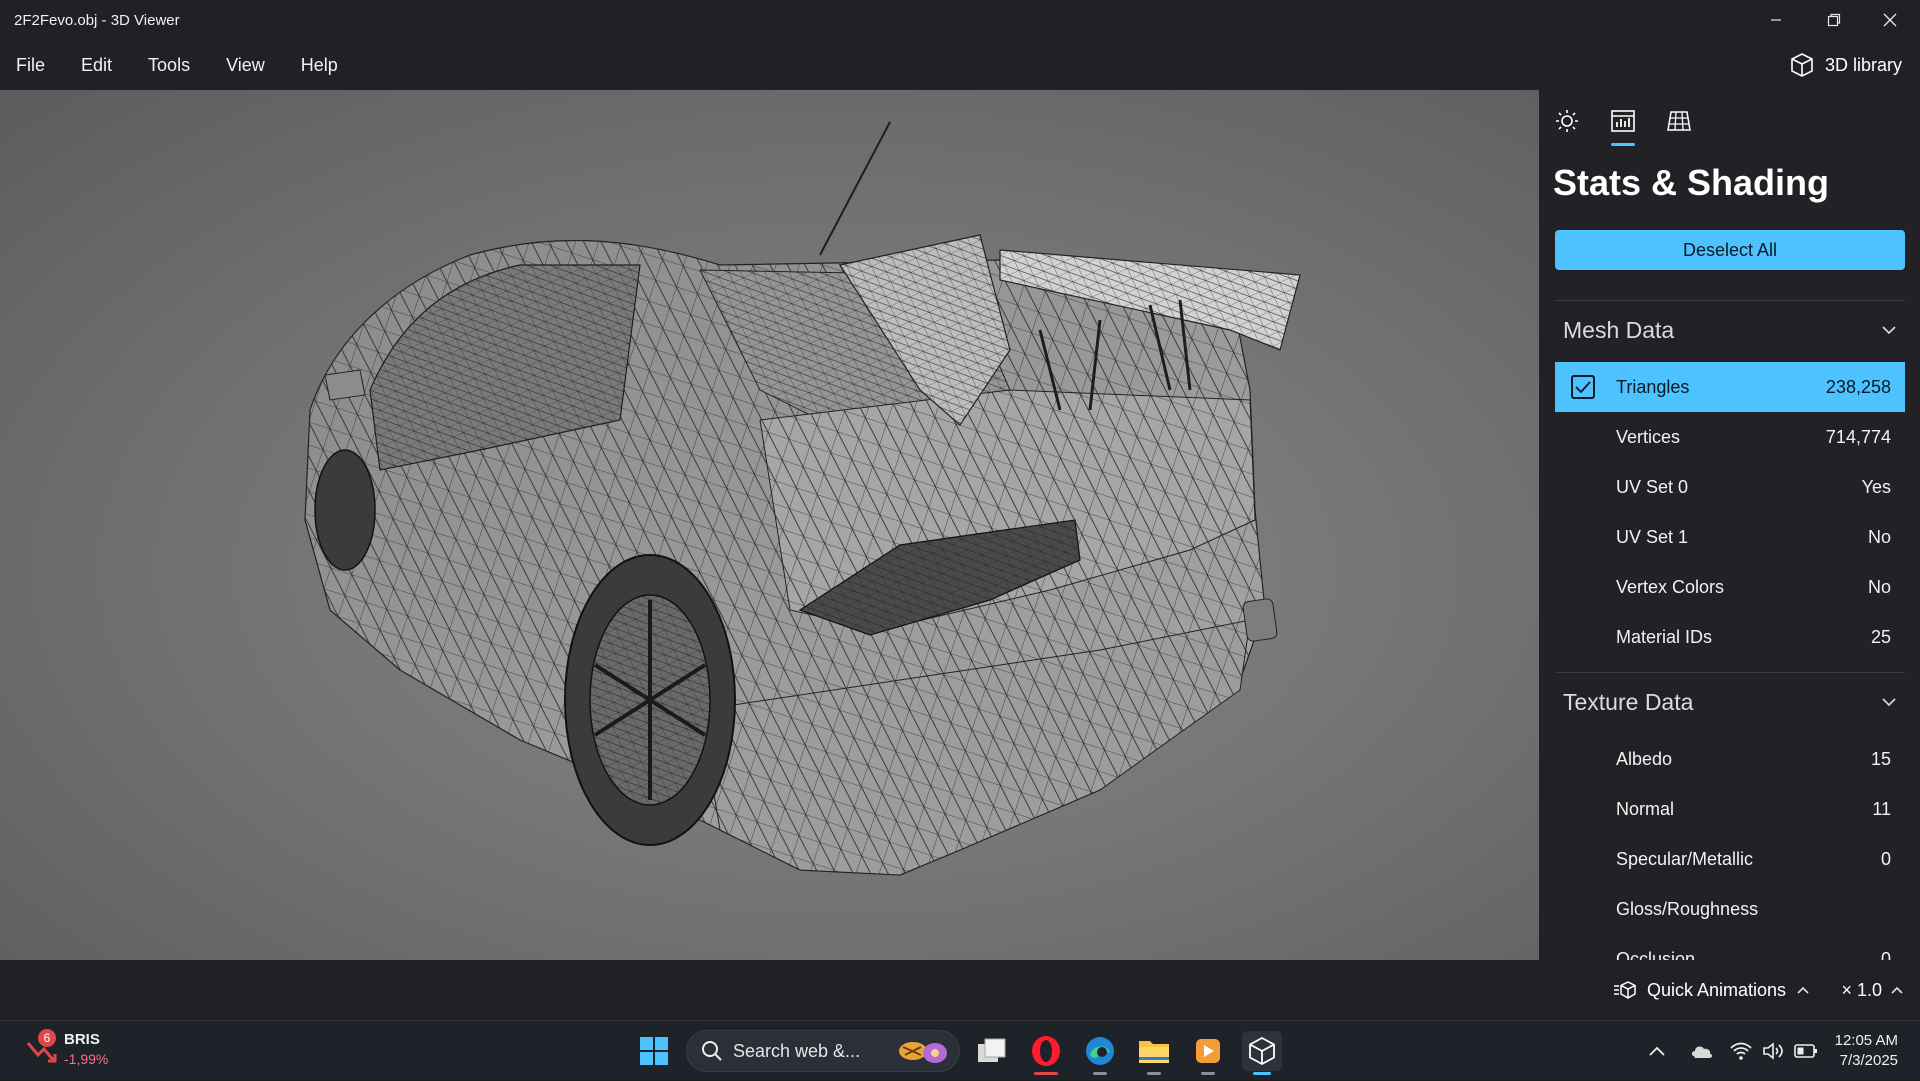  Describe the element at coordinates (1687, 908) in the screenshot. I see `row-label: Gloss/Roughness` at that location.